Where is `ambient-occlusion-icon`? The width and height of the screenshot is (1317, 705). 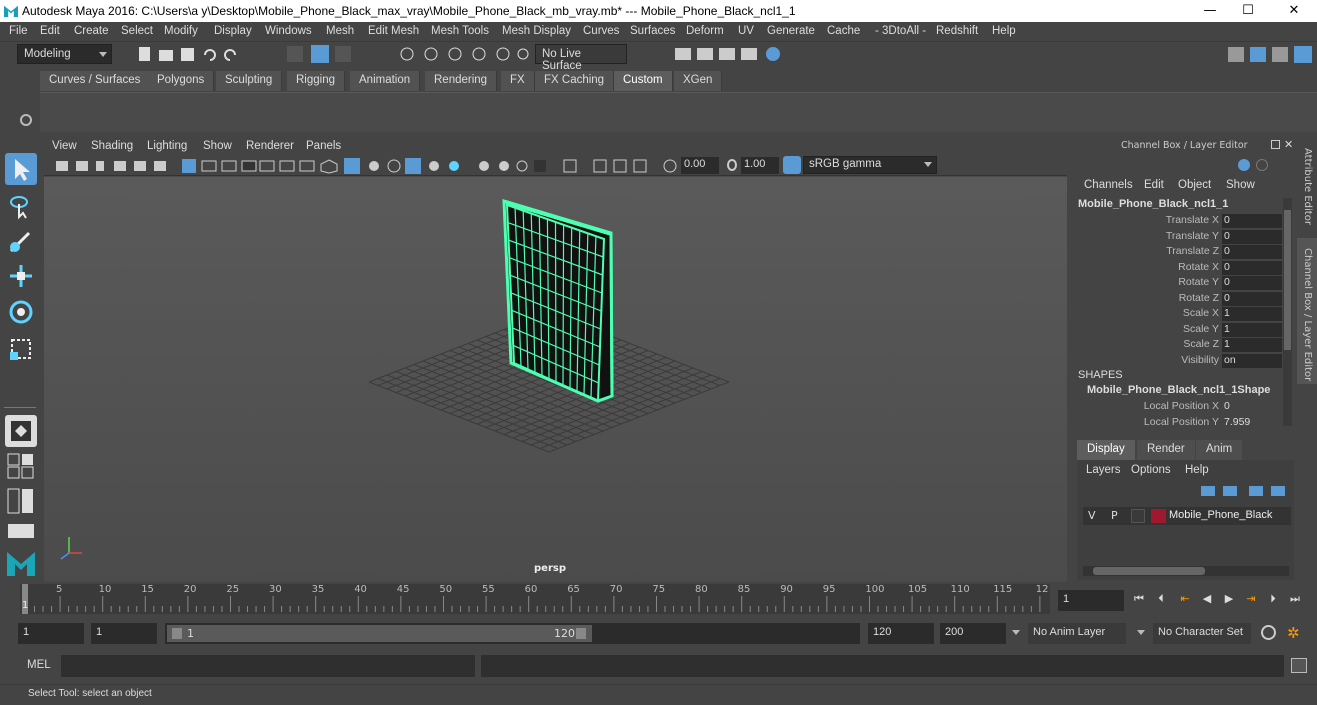
ambient-occlusion-icon is located at coordinates (484, 166).